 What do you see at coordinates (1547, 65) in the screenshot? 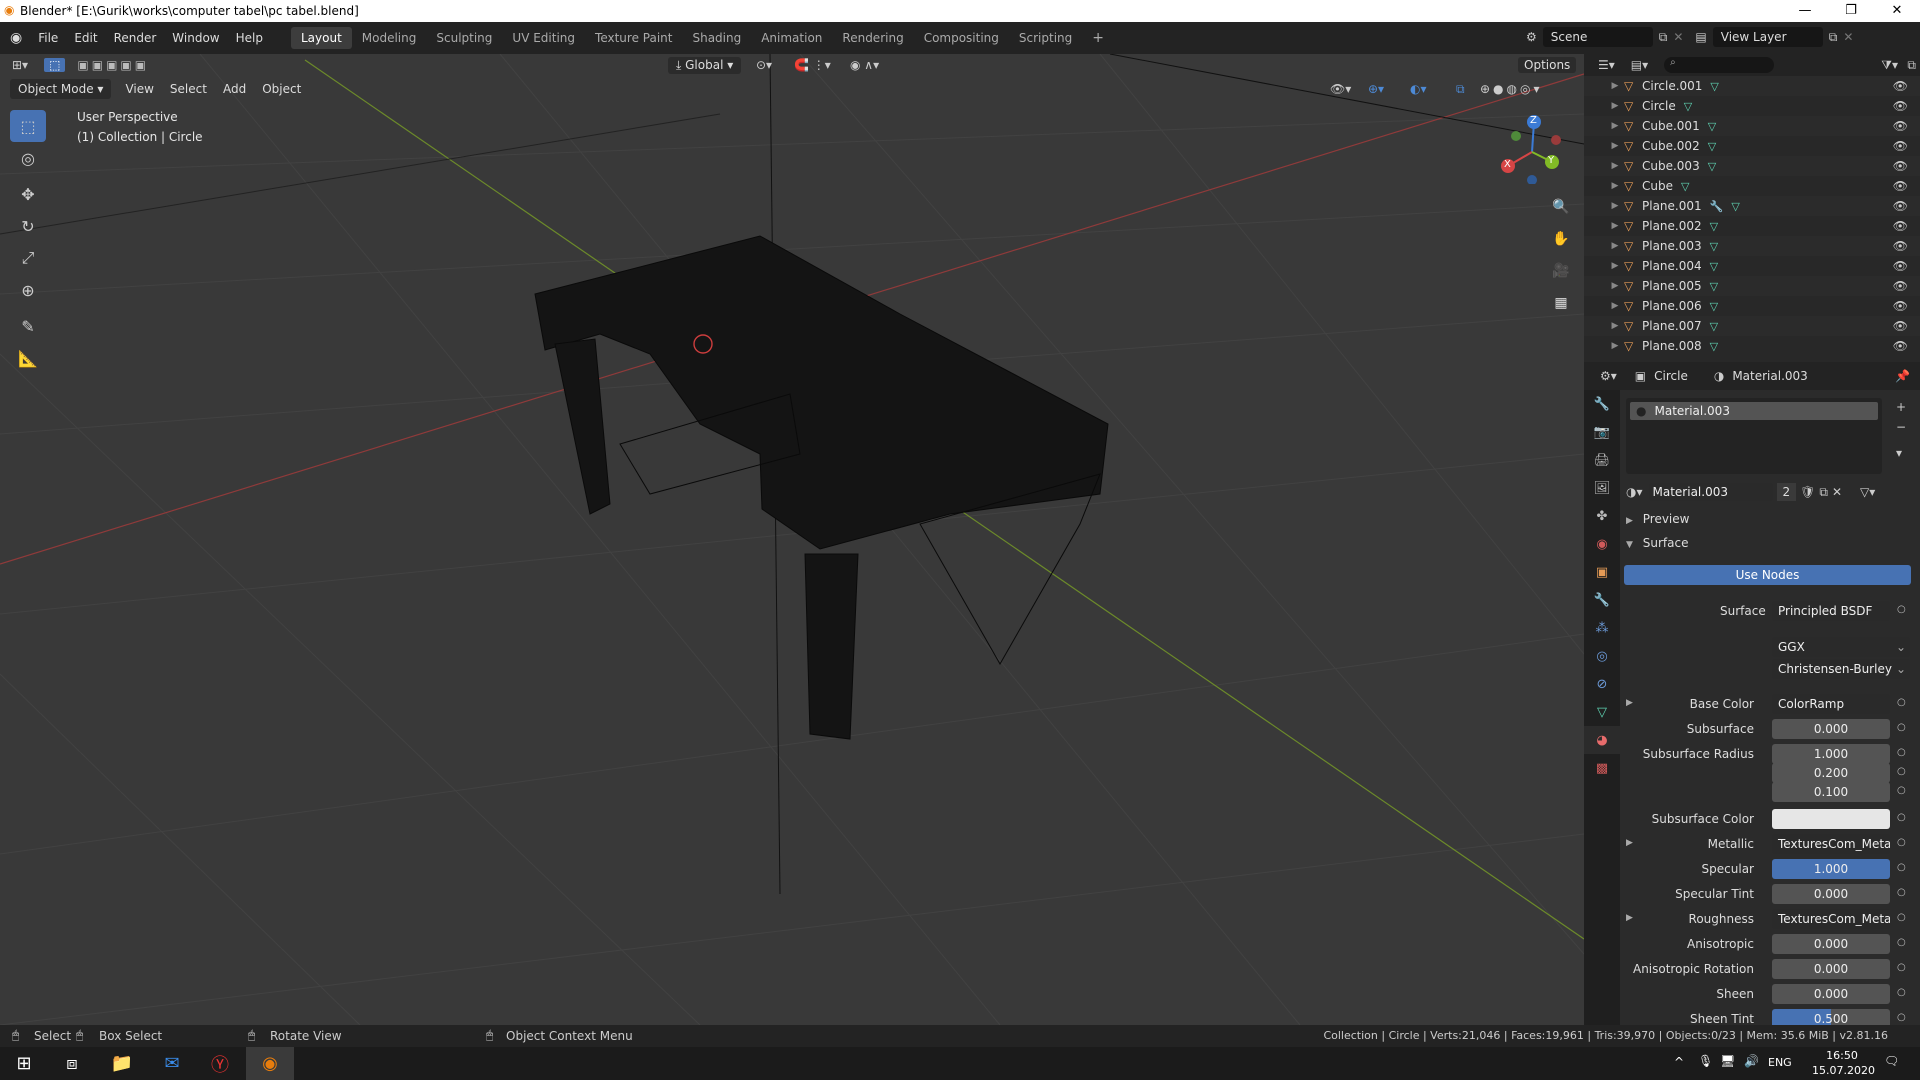
I see `options-dropdown: Options` at bounding box center [1547, 65].